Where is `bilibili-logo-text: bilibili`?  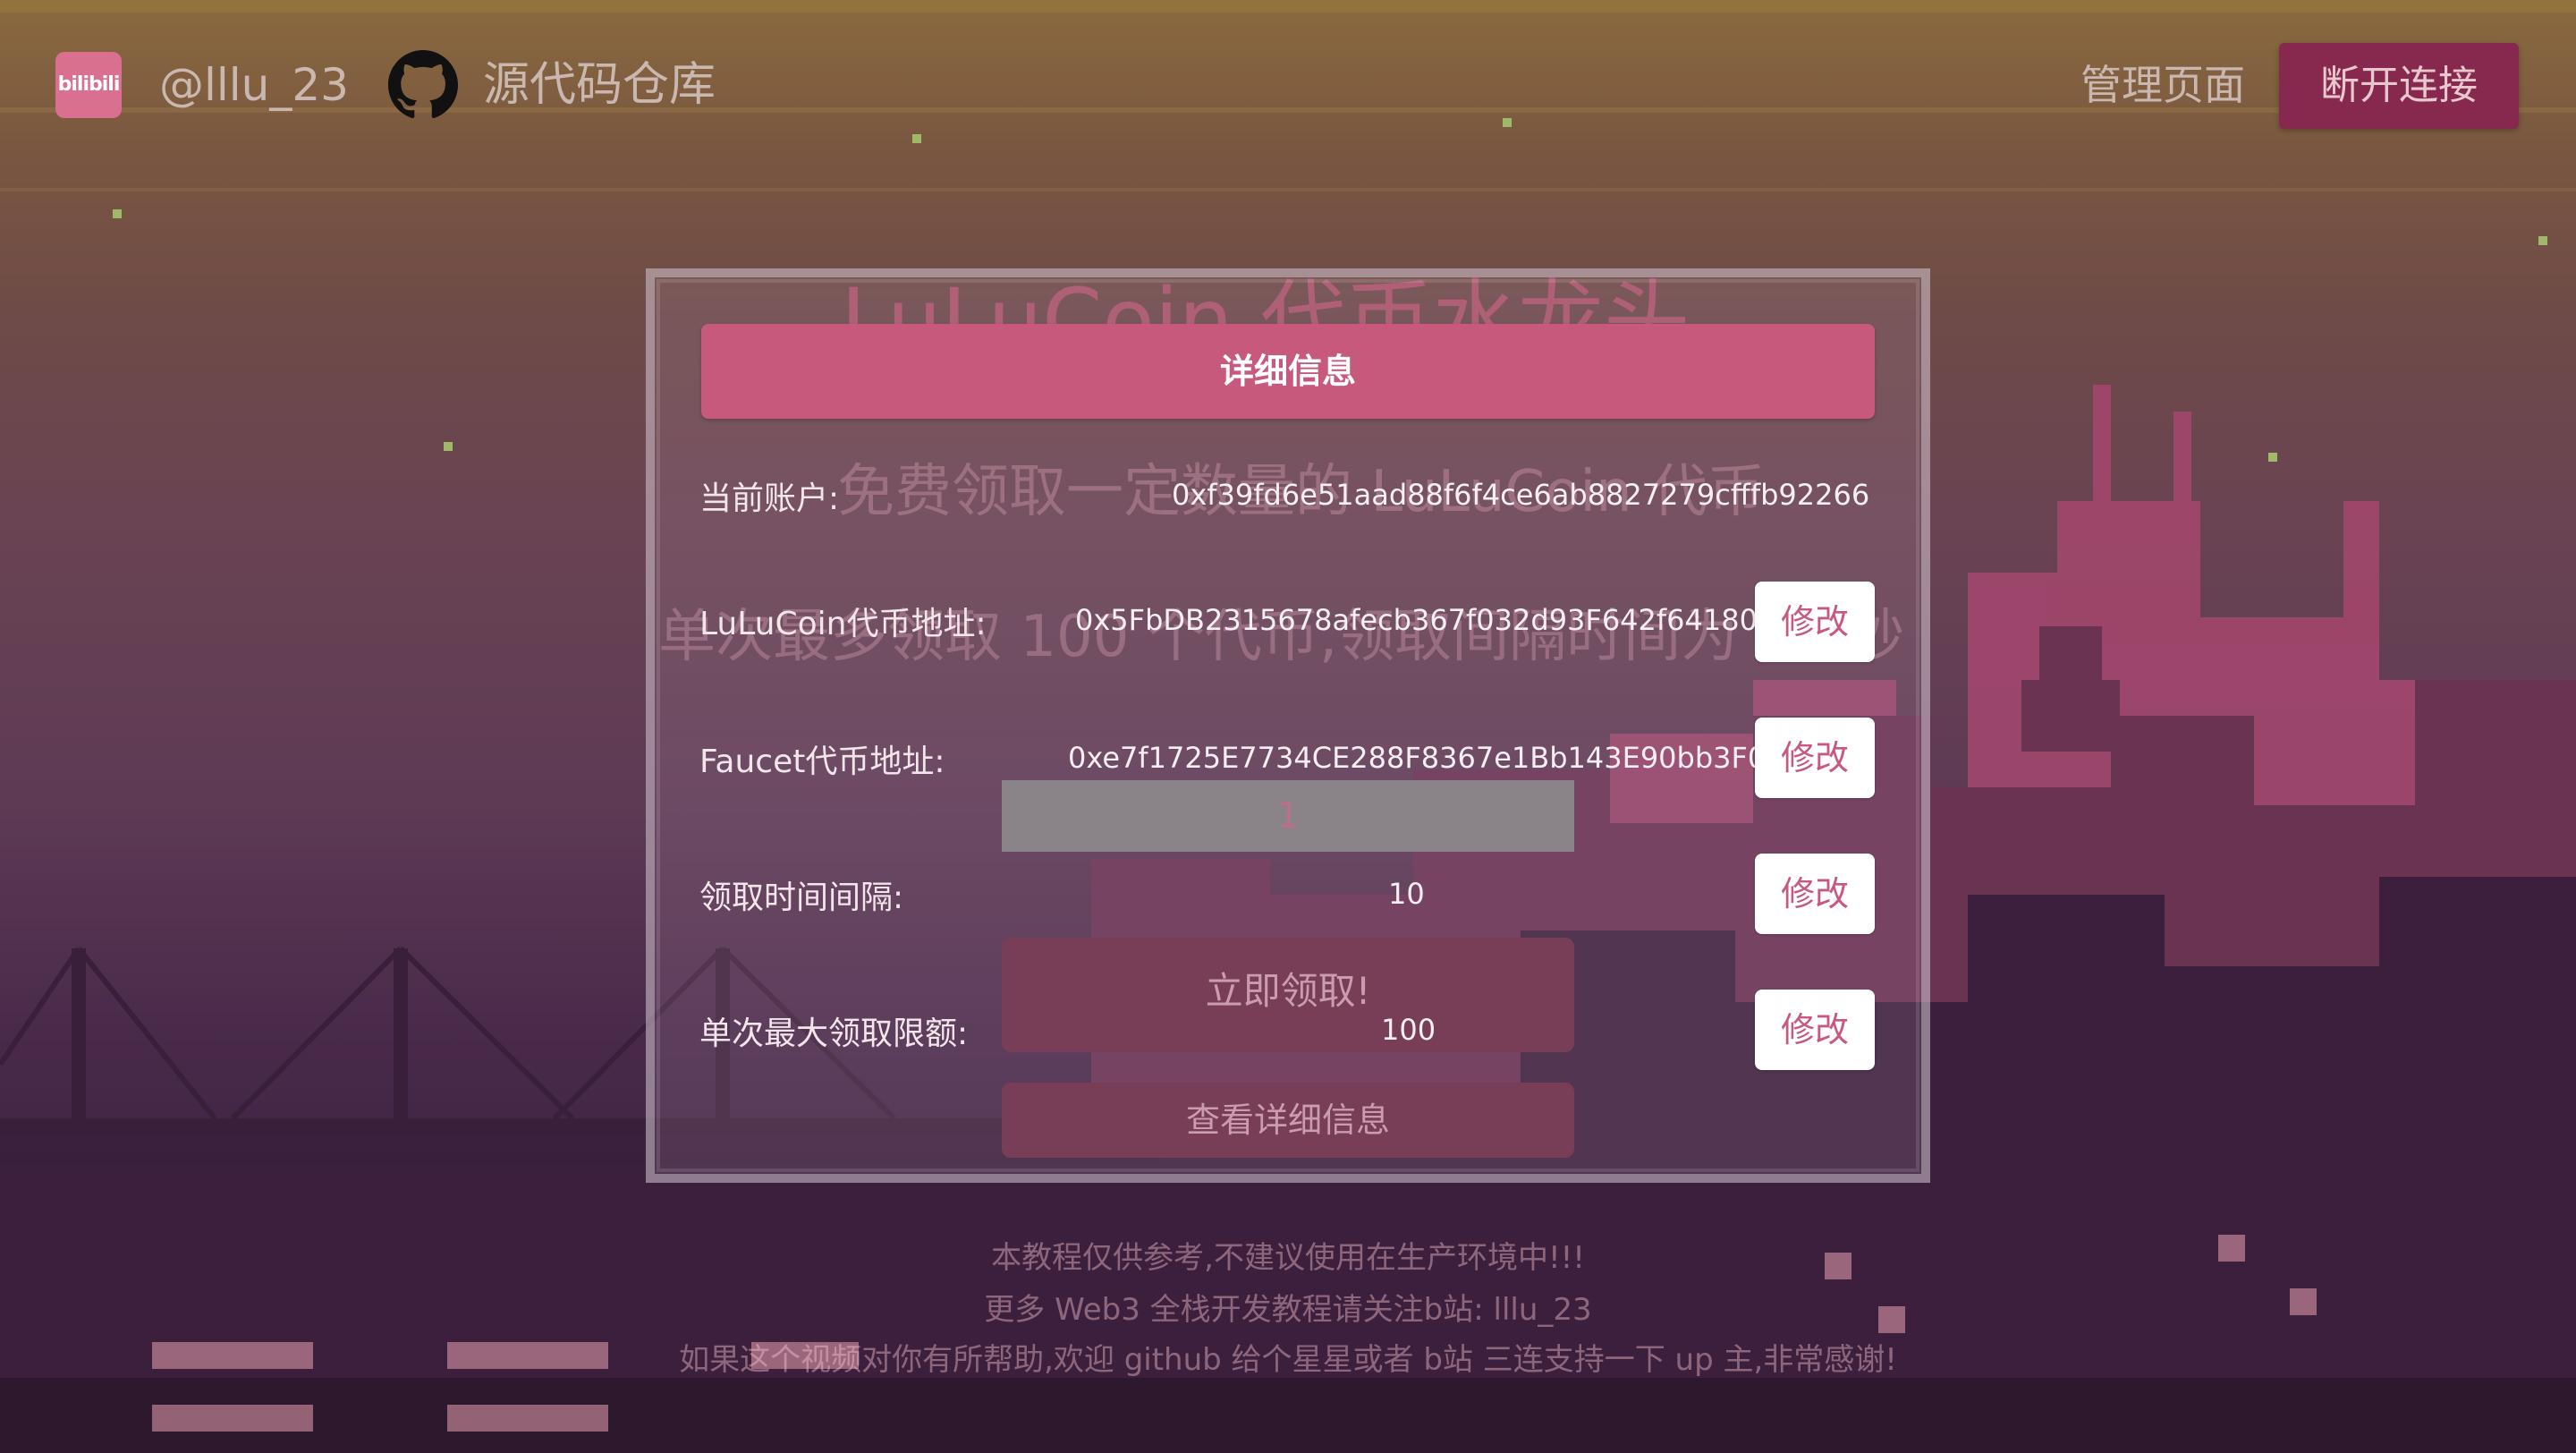
bilibili-logo-text: bilibili is located at coordinates (89, 84).